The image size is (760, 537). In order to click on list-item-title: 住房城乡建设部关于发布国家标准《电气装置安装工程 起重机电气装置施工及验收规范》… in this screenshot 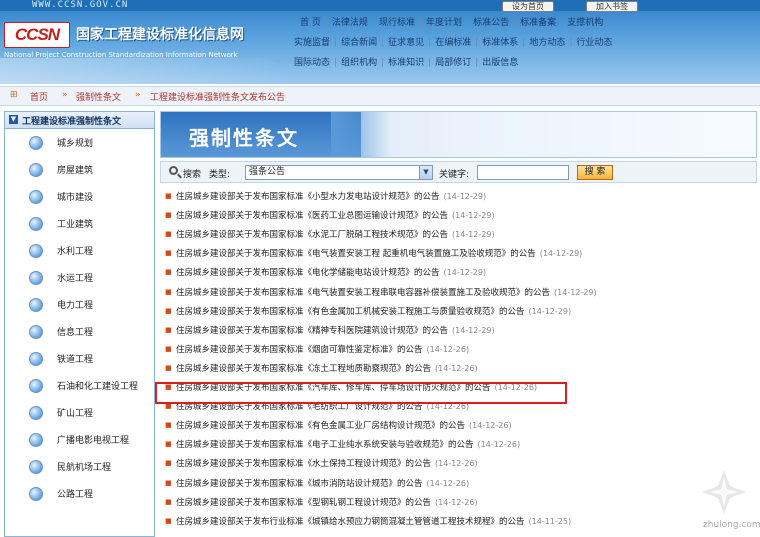, I will do `click(356, 254)`.